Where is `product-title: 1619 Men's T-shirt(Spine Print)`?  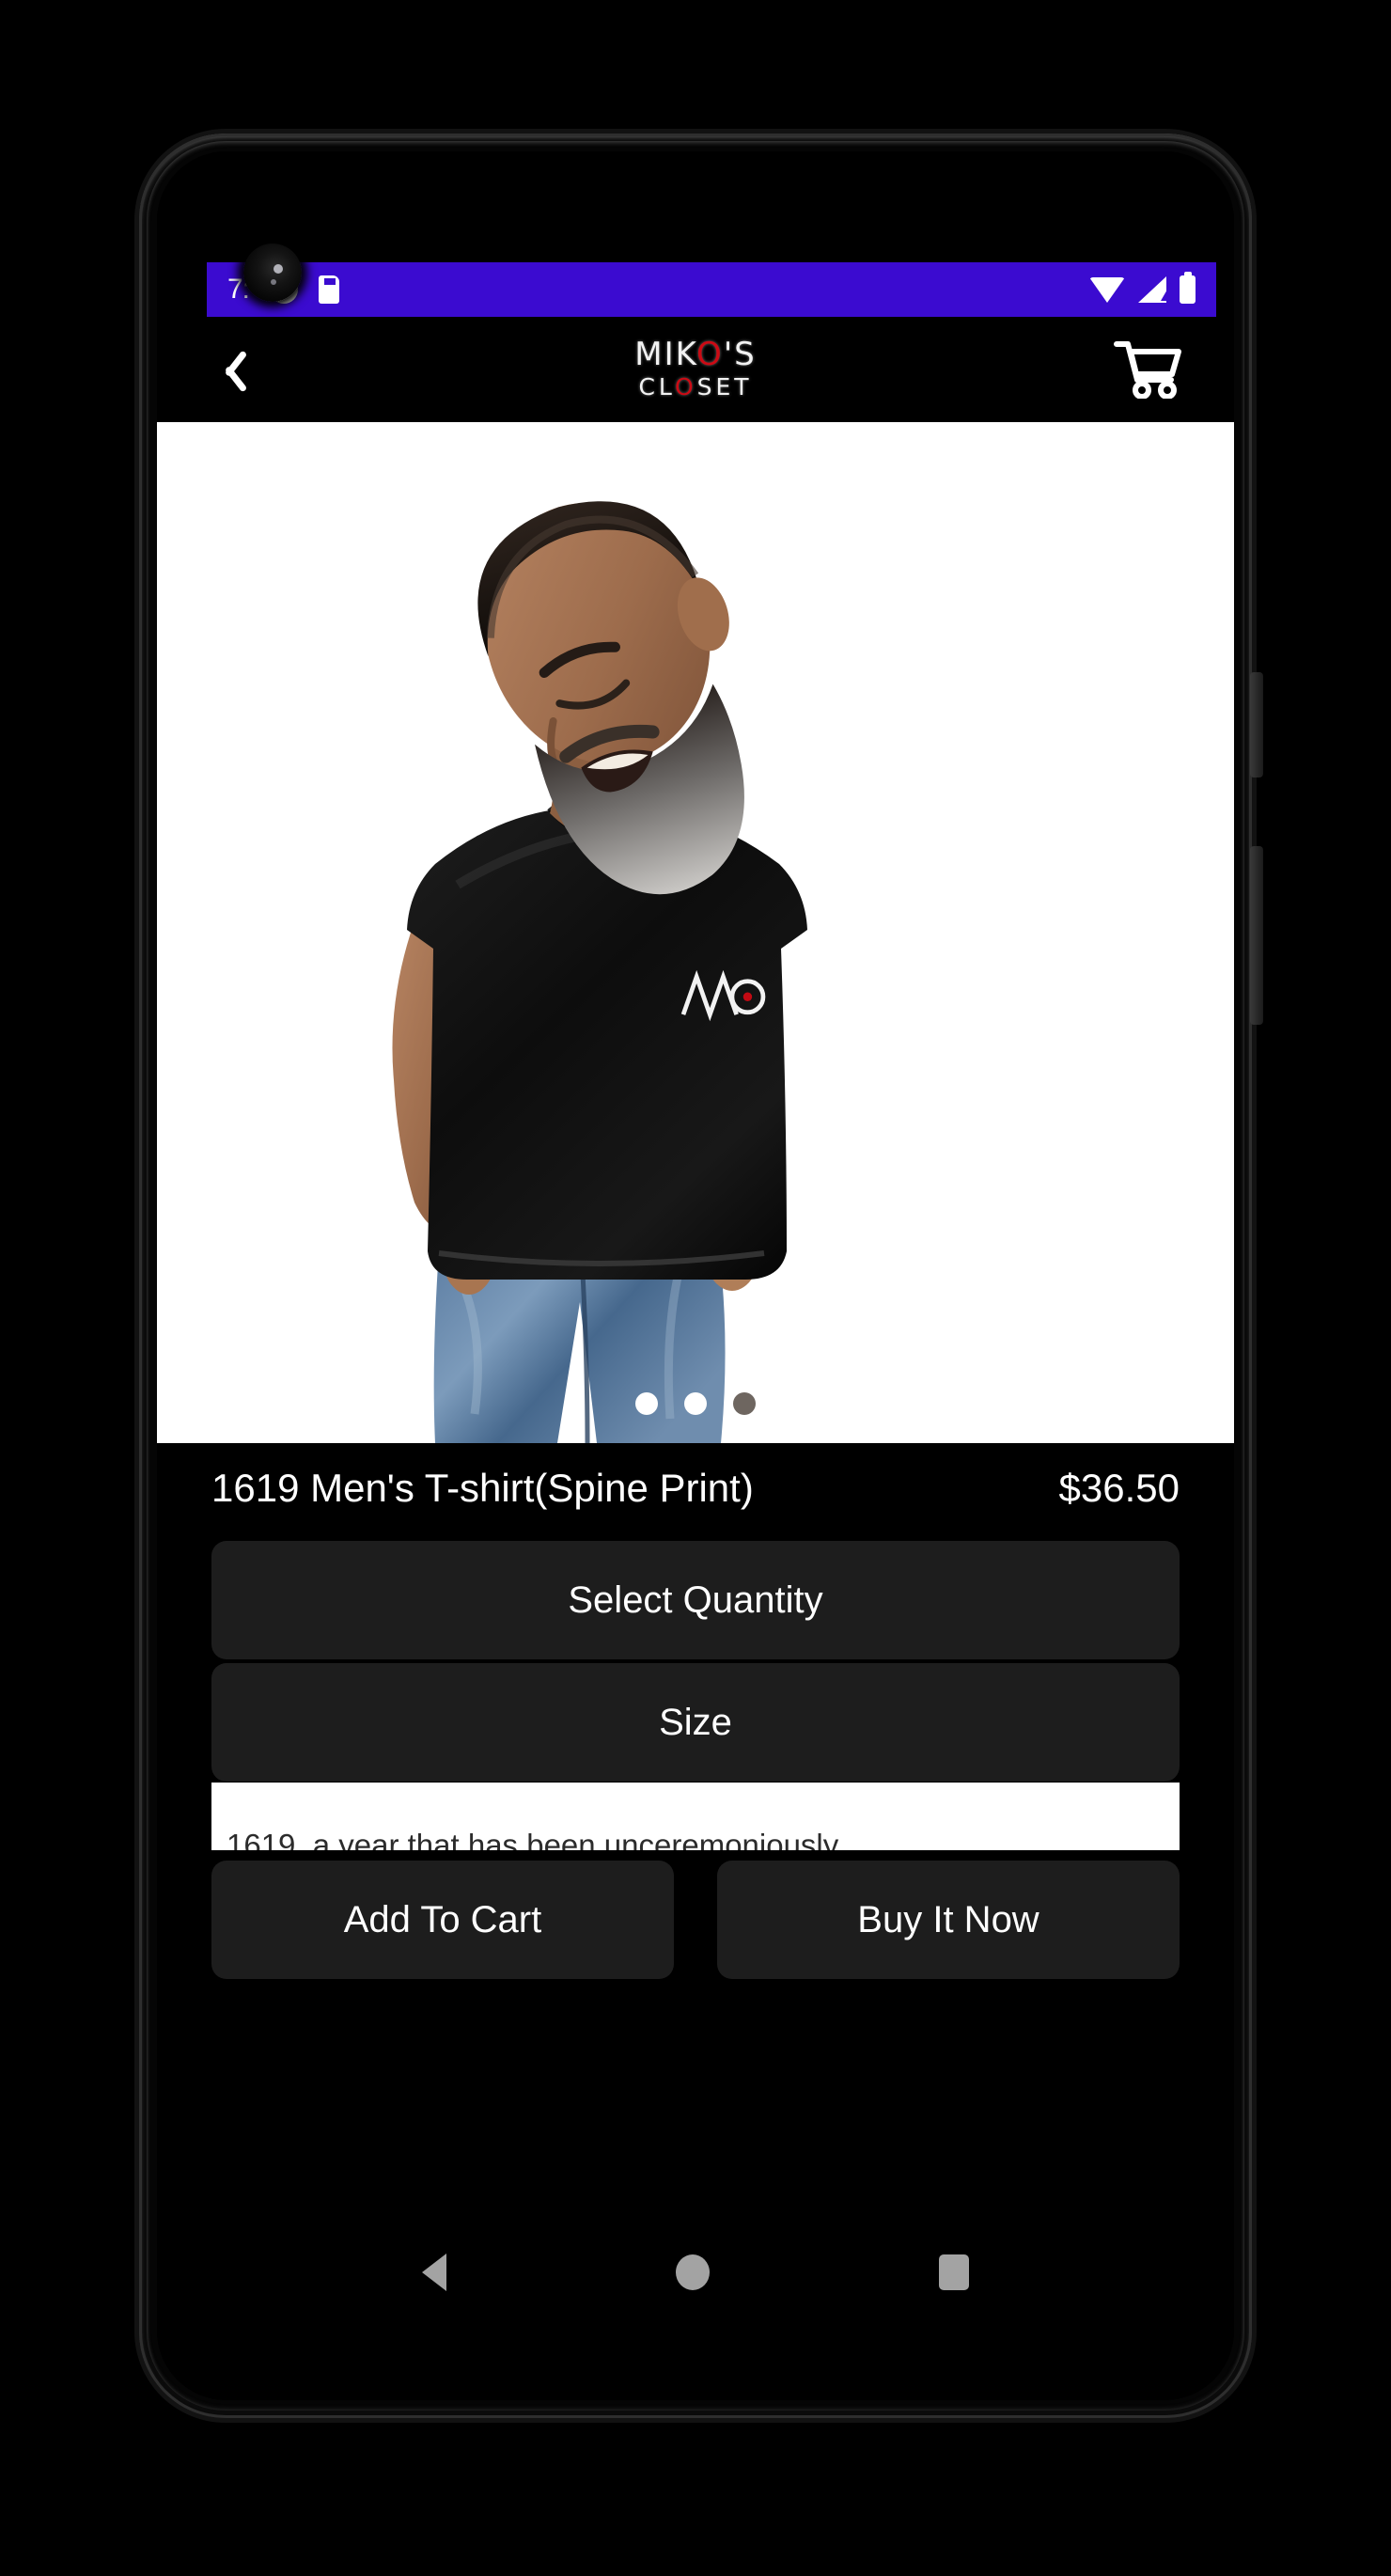
product-title: 1619 Men's T-shirt(Spine Print) is located at coordinates (483, 1488).